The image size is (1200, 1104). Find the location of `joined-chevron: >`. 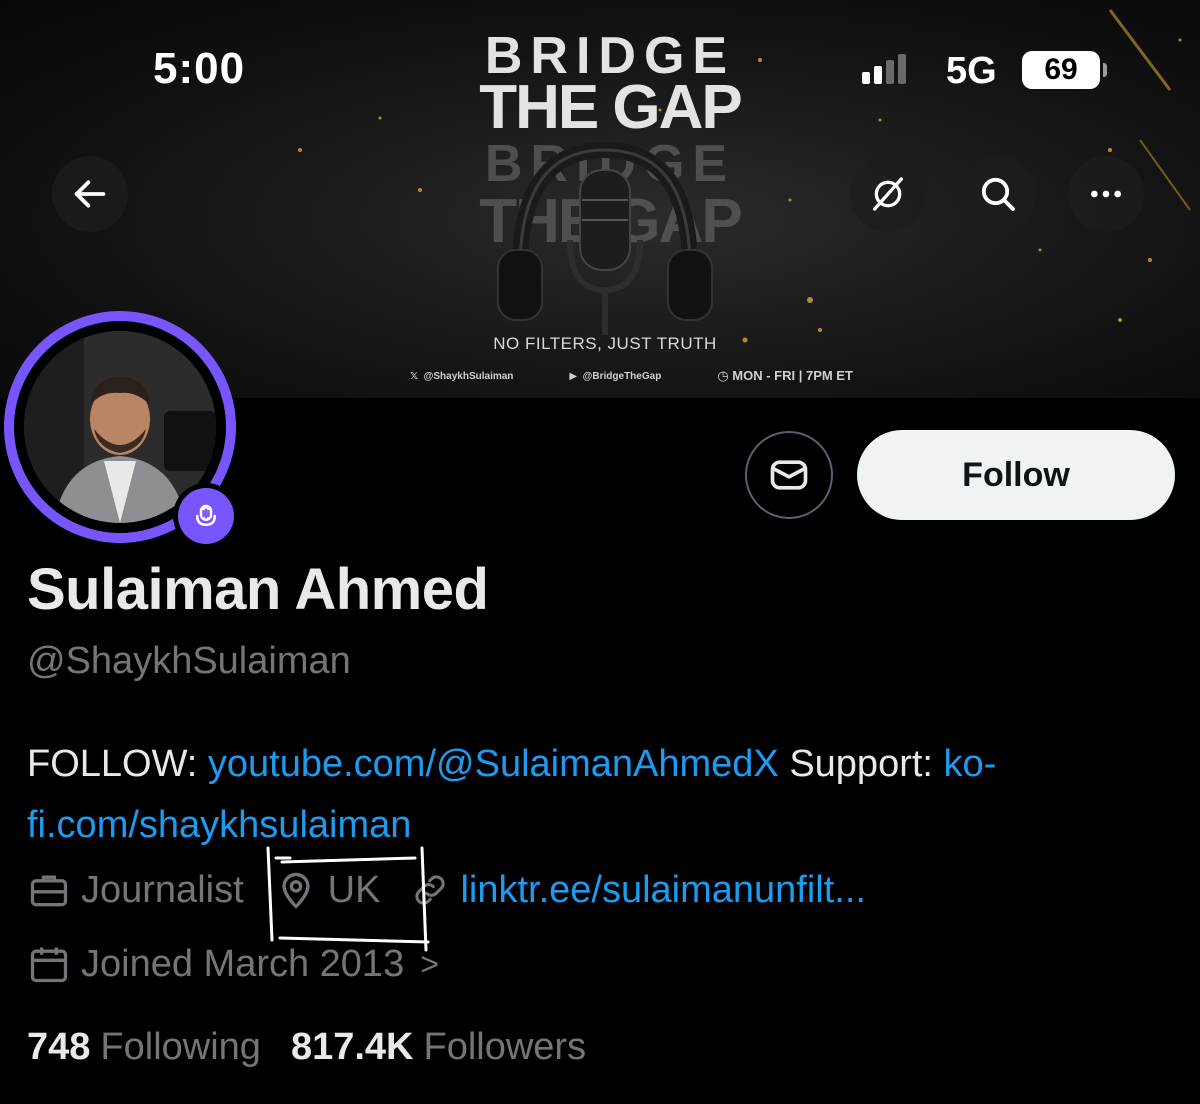

joined-chevron: > is located at coordinates (429, 963).